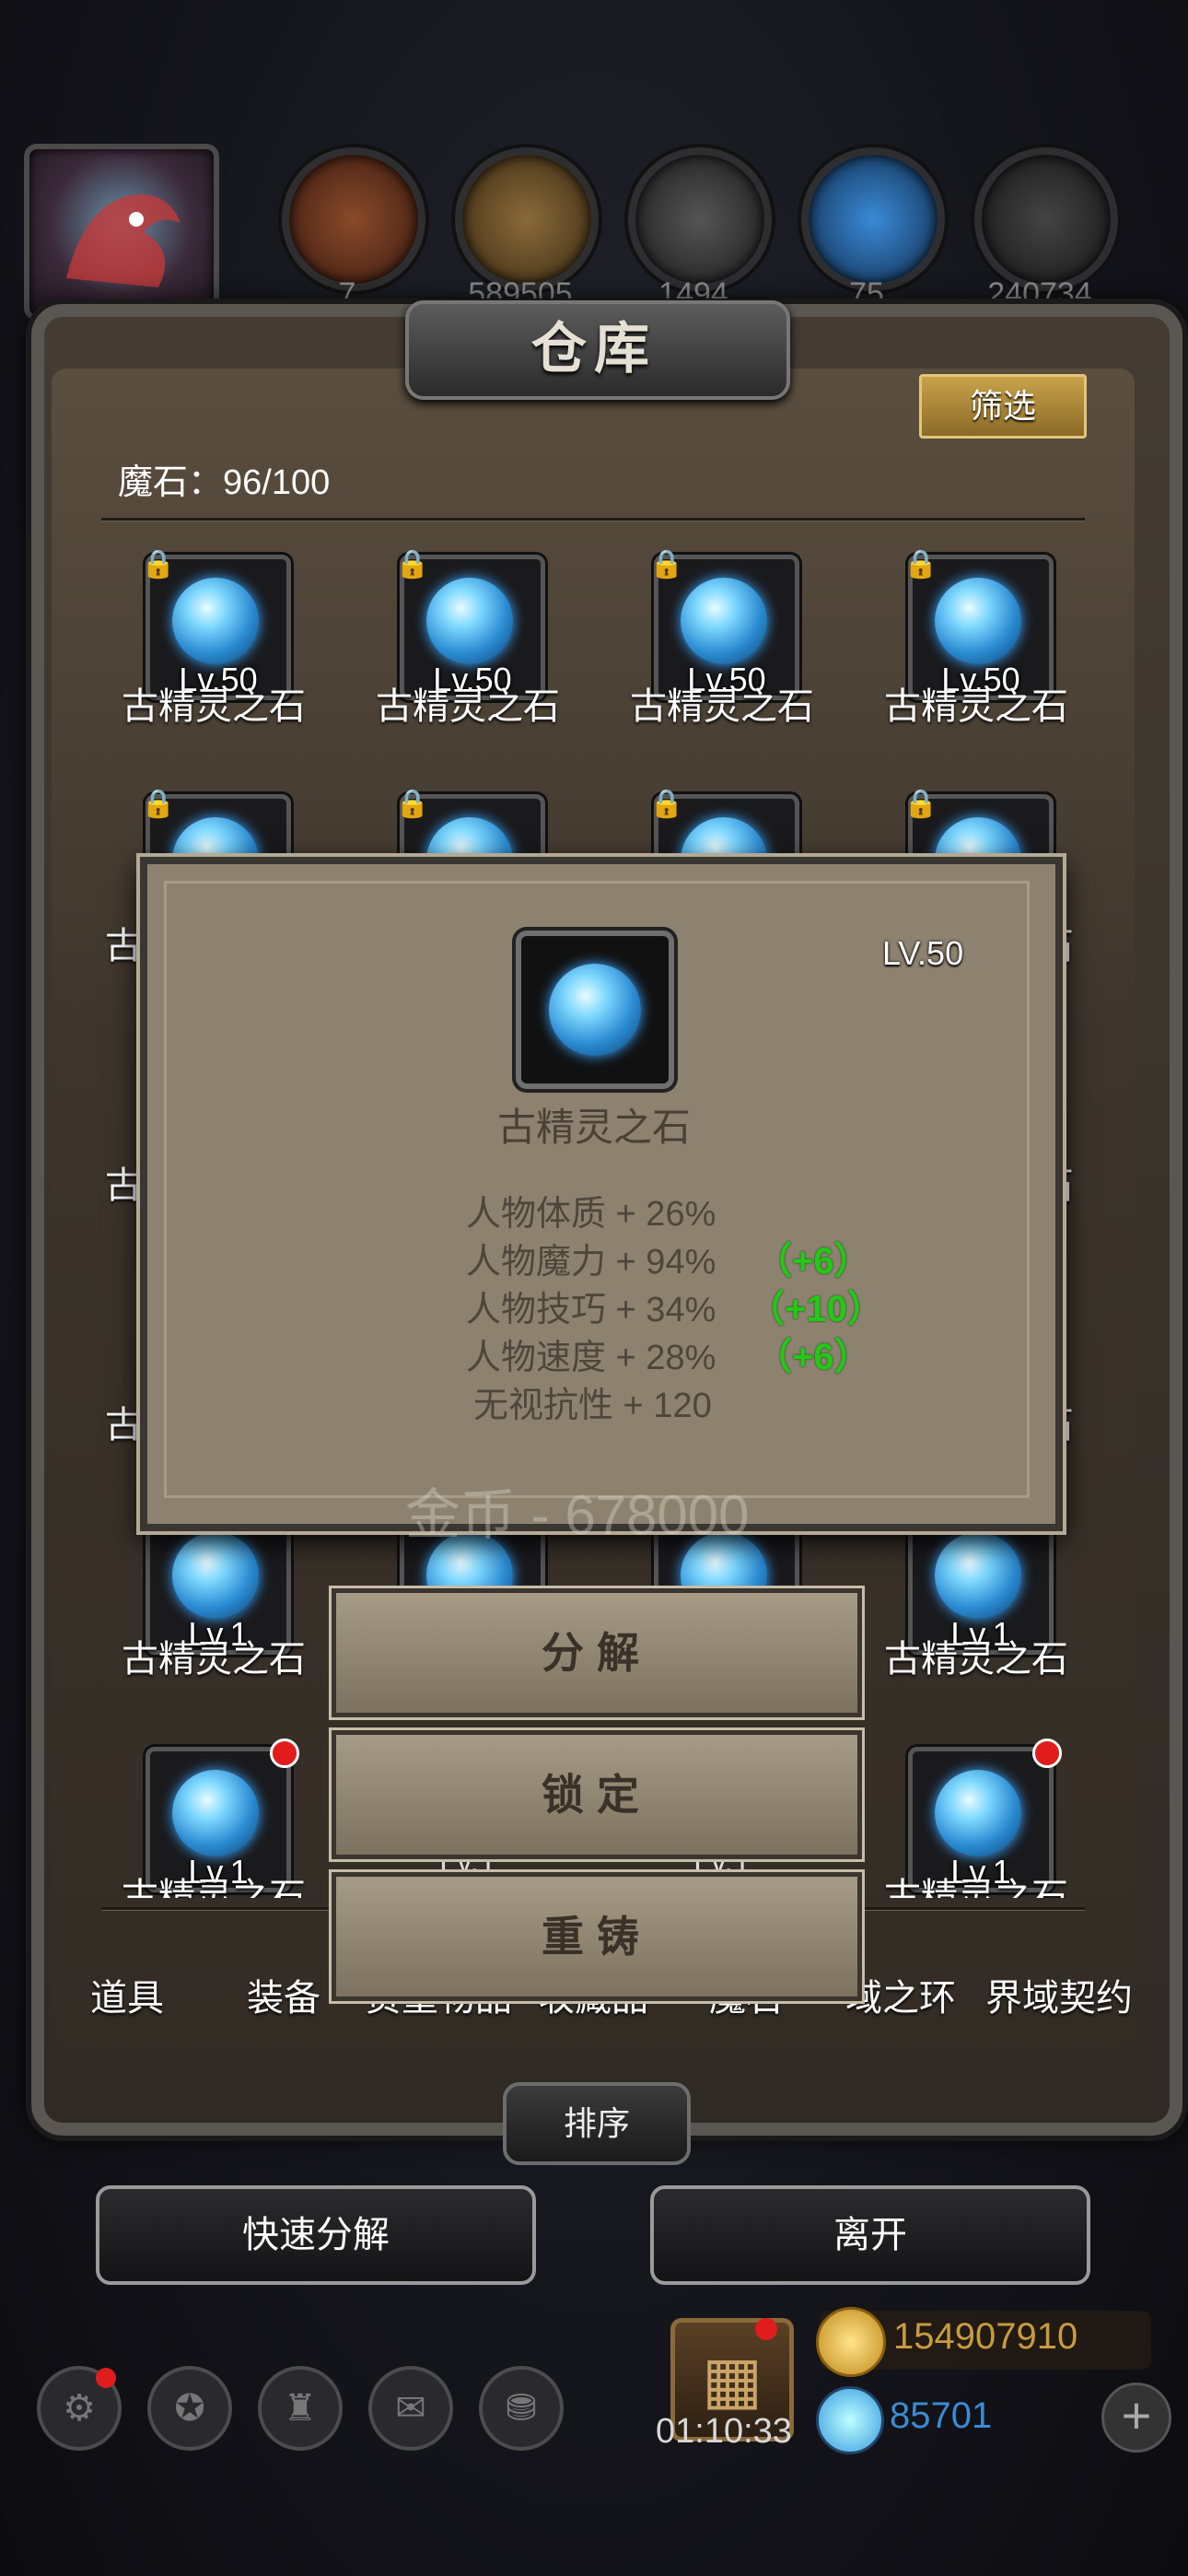  I want to click on sort-button: 排序, so click(597, 2123).